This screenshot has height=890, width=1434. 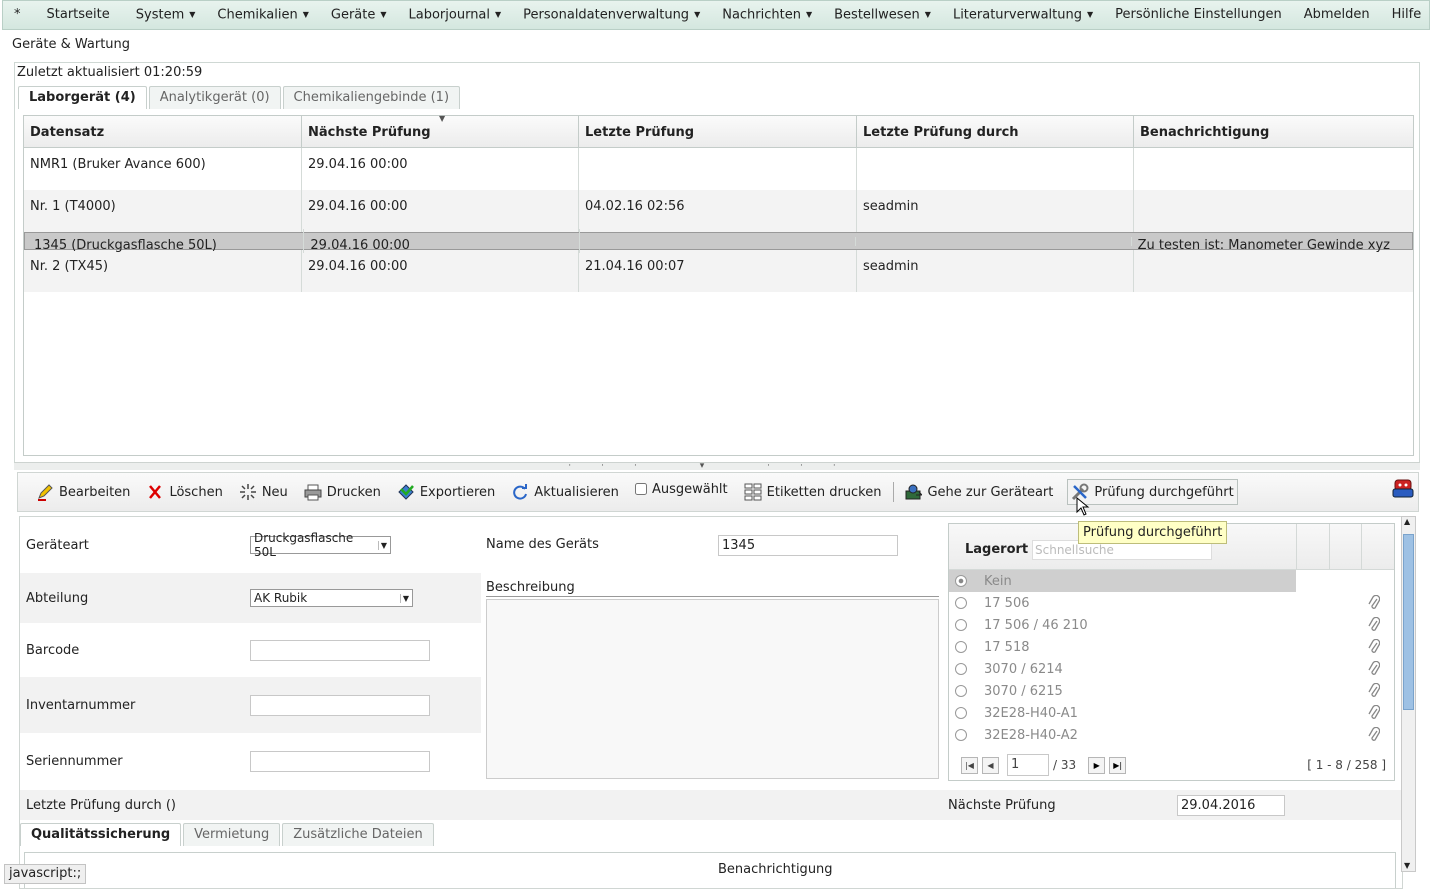 I want to click on scrollbar-thumb, so click(x=1408, y=622).